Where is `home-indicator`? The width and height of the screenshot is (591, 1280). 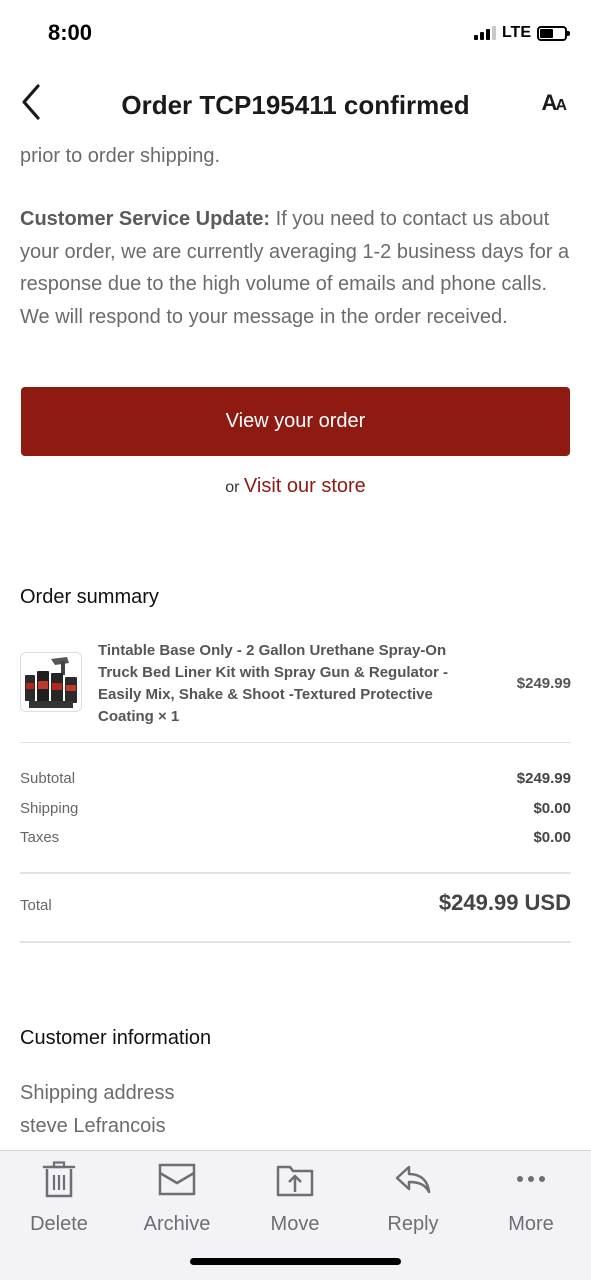
home-indicator is located at coordinates (295, 1261).